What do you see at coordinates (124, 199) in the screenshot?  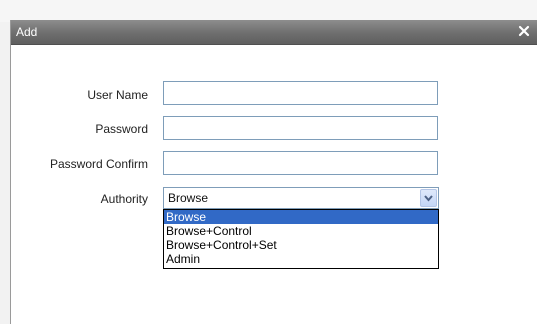 I see `authority-label: Authority` at bounding box center [124, 199].